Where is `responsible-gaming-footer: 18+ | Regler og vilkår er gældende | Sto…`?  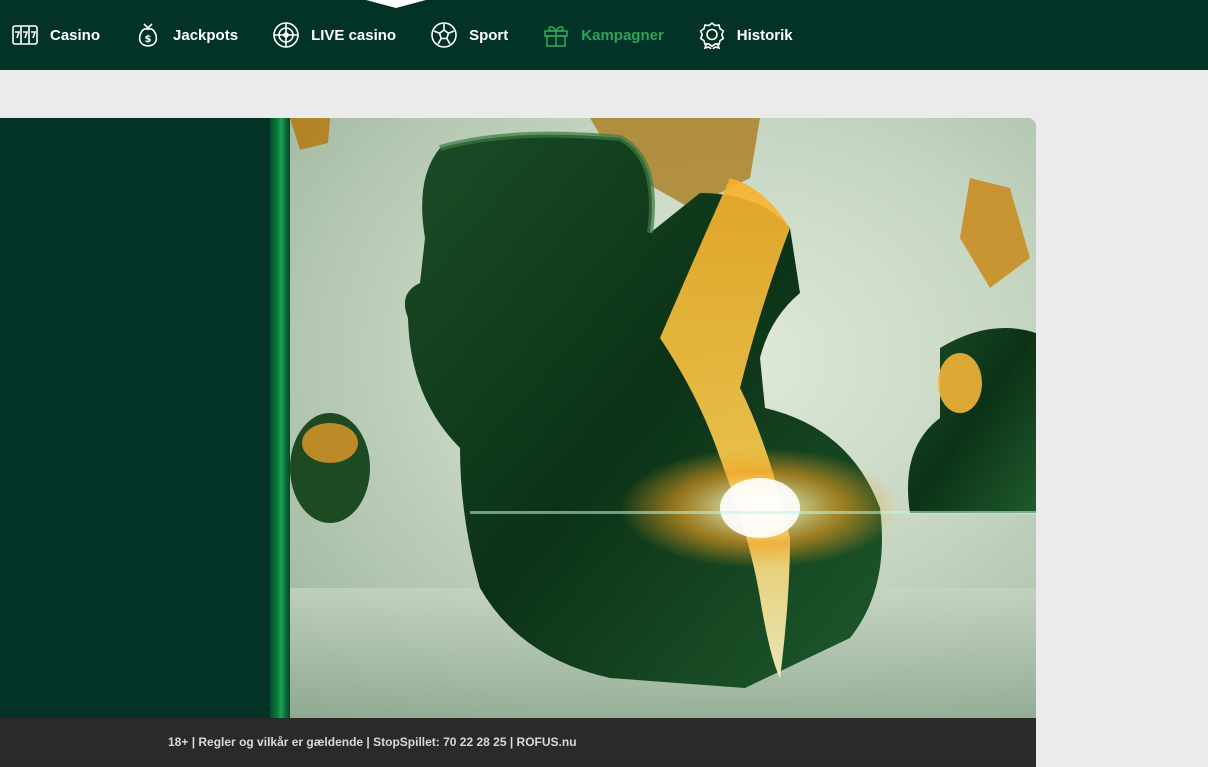
responsible-gaming-footer: 18+ | Regler og vilkår er gældende | Sto… is located at coordinates (518, 742).